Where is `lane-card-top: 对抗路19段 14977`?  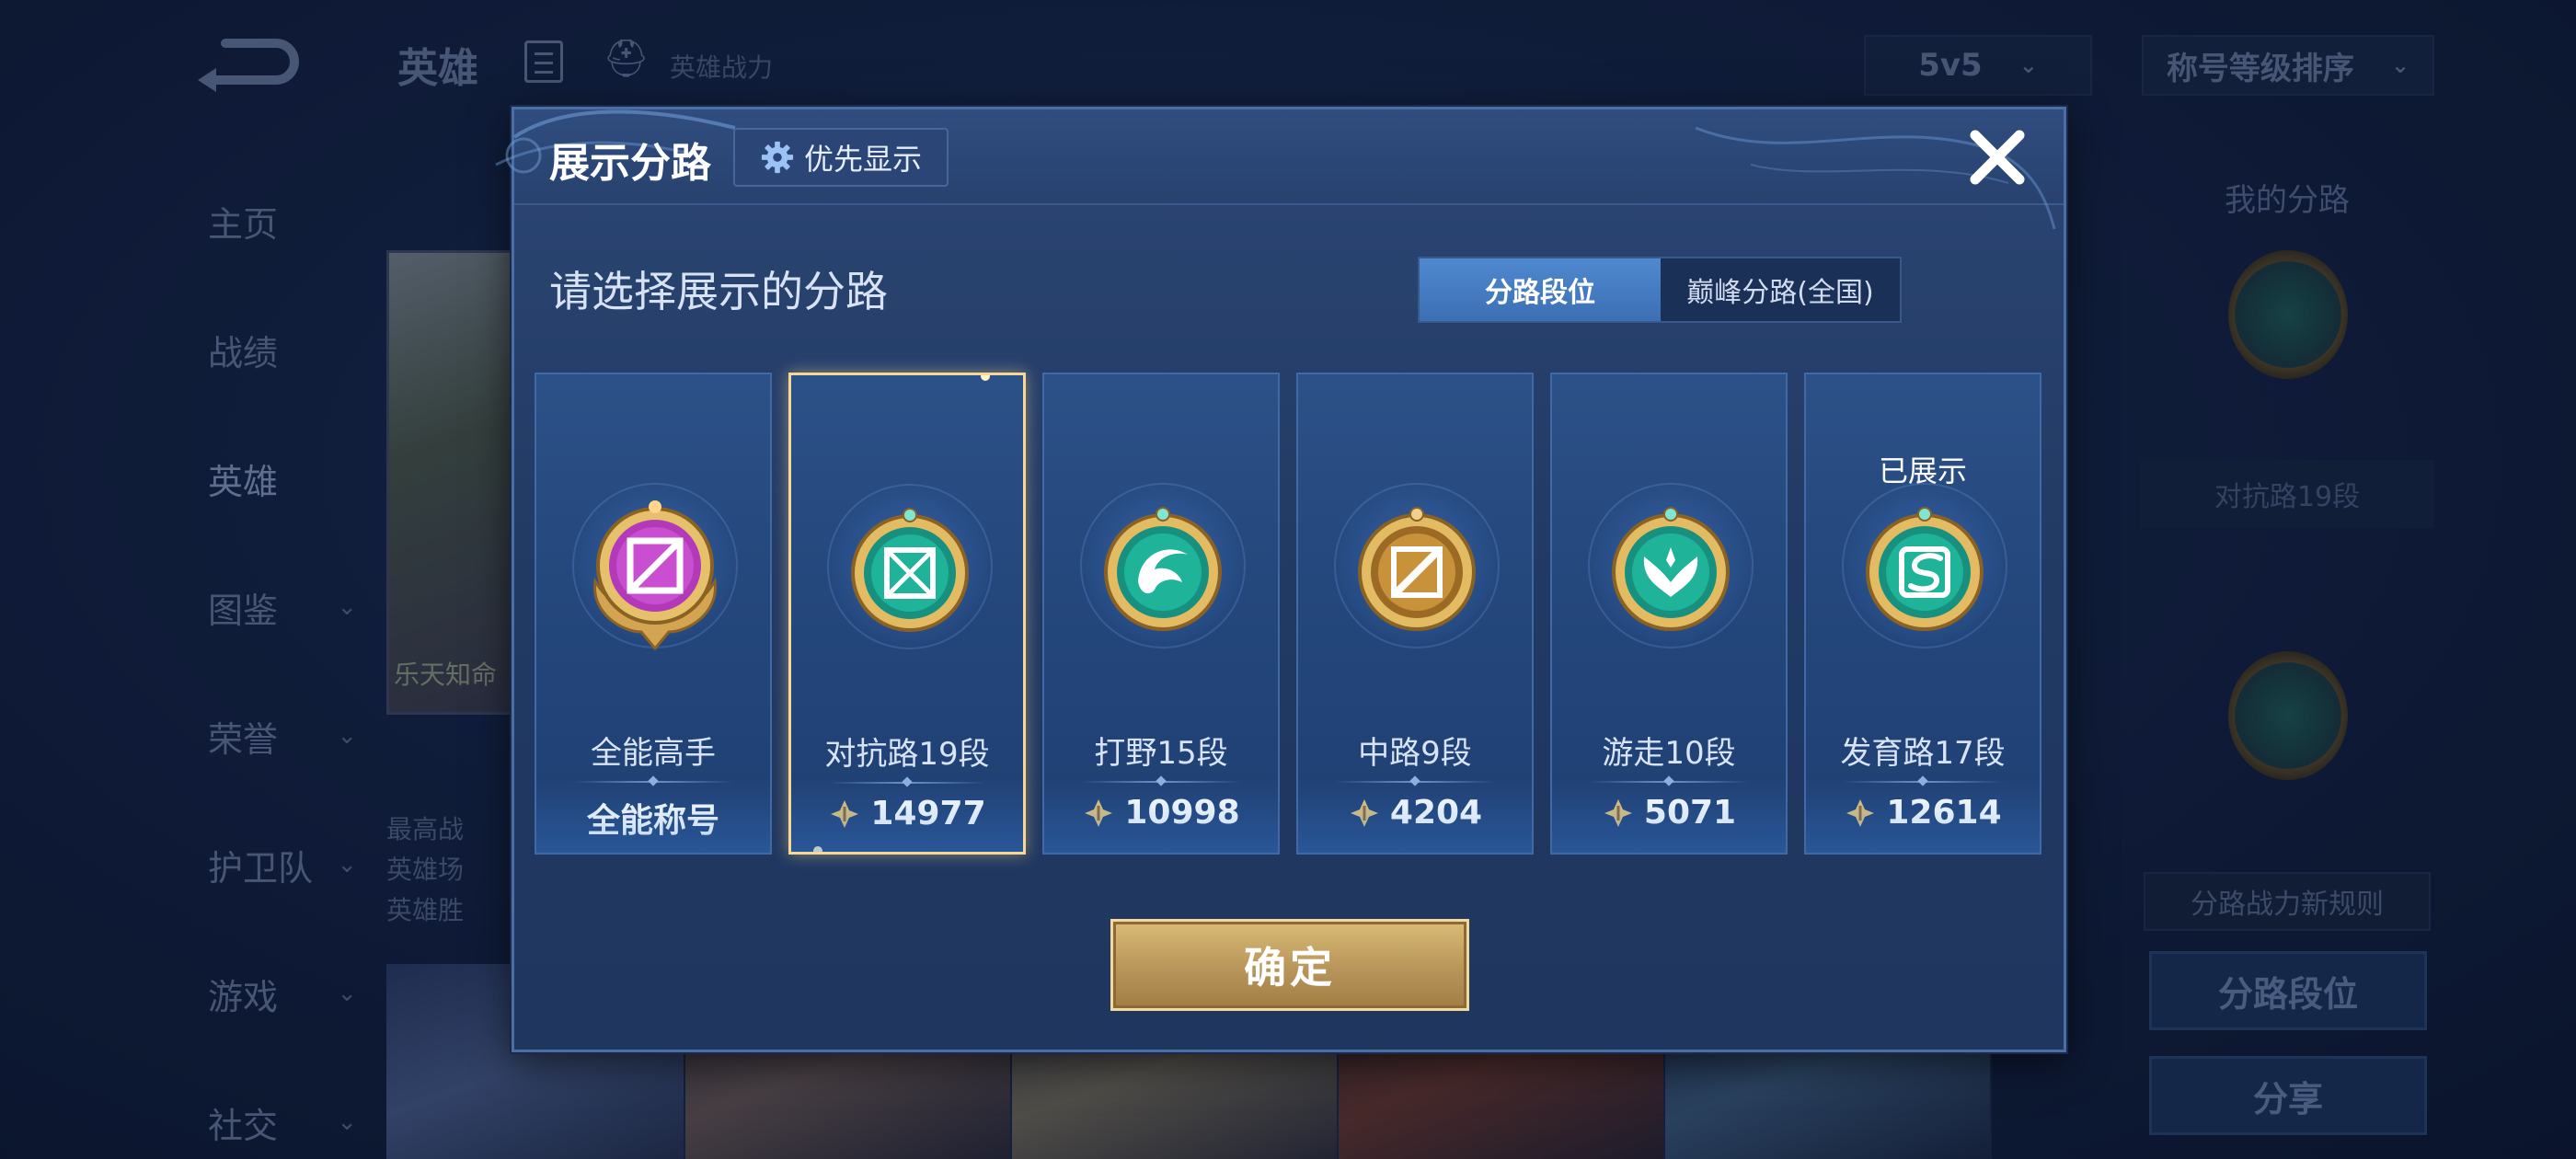 lane-card-top: 对抗路19段 14977 is located at coordinates (907, 614).